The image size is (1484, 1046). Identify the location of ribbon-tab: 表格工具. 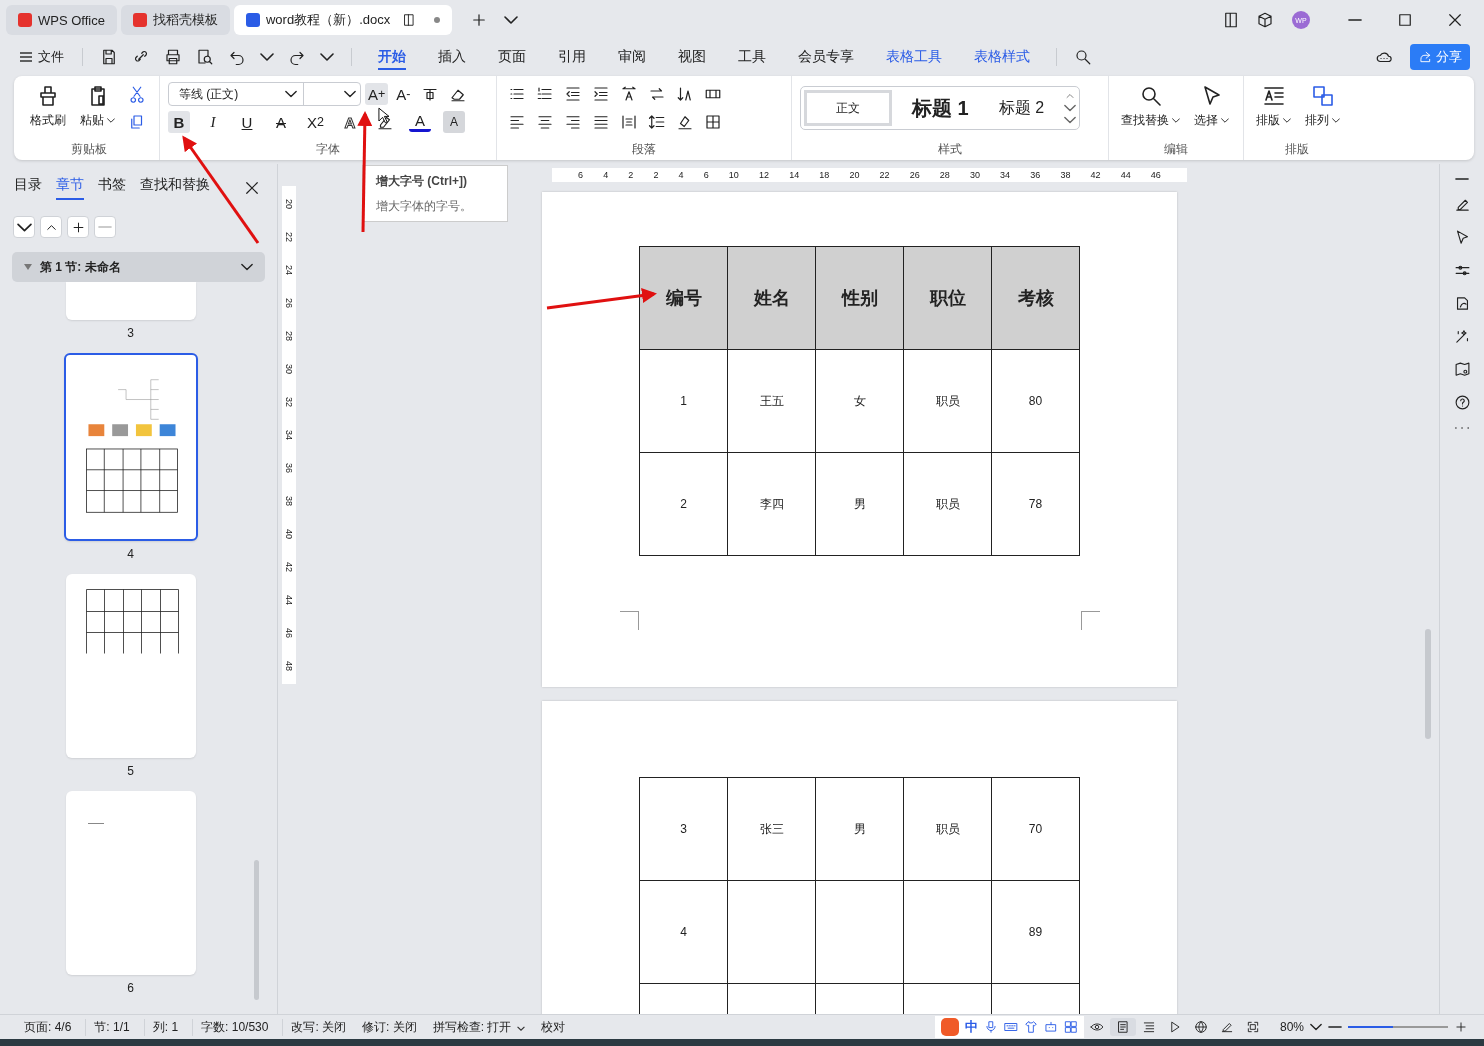
(914, 57).